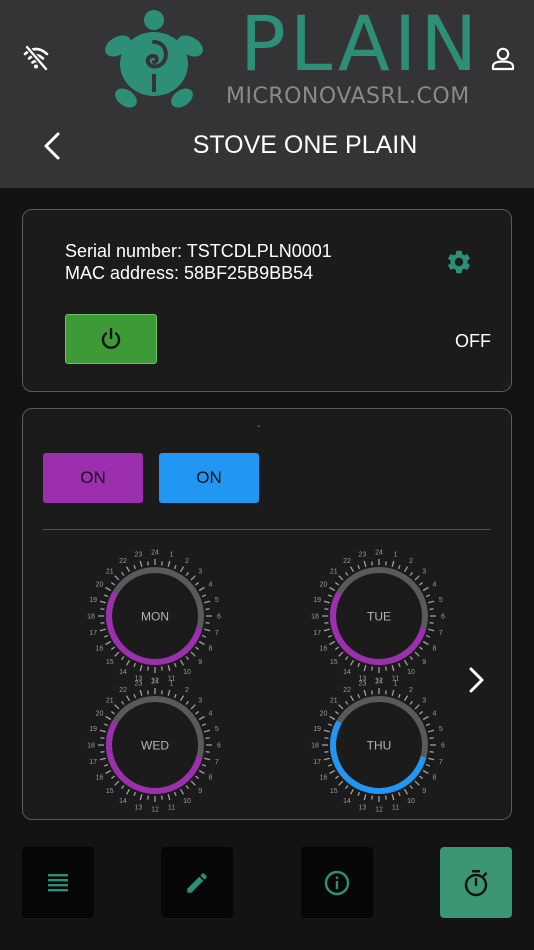 The image size is (534, 950). I want to click on info-icon, so click(337, 882).